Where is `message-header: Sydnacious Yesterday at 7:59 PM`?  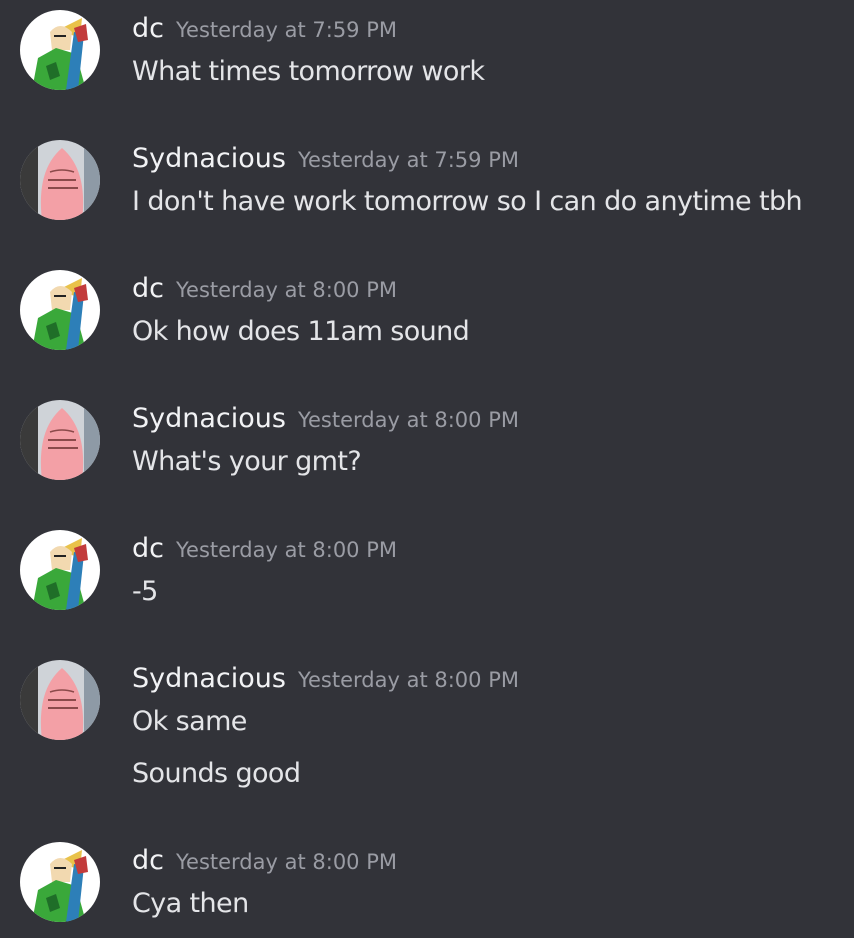 message-header: Sydnacious Yesterday at 7:59 PM is located at coordinates (325, 158).